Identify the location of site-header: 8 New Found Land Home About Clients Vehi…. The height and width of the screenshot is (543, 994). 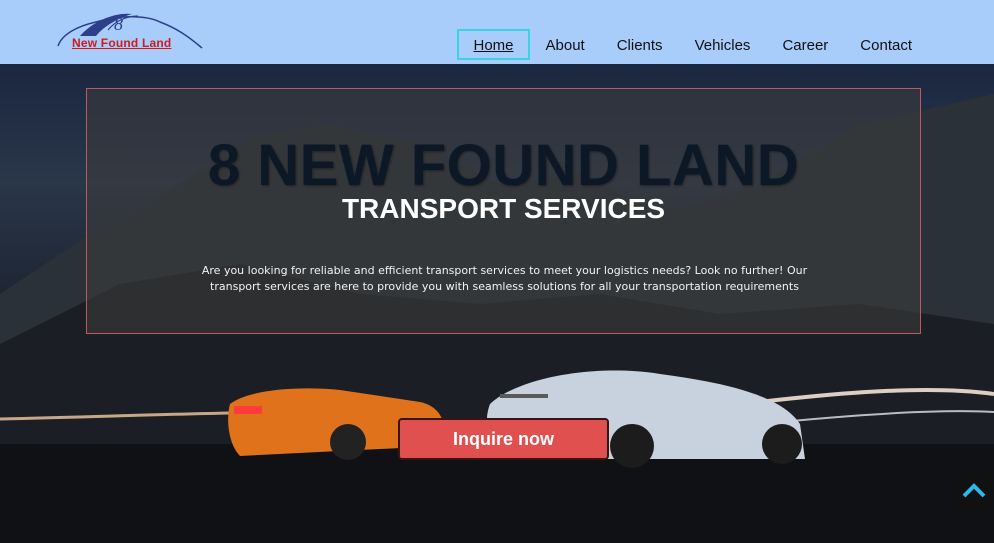
(497, 32).